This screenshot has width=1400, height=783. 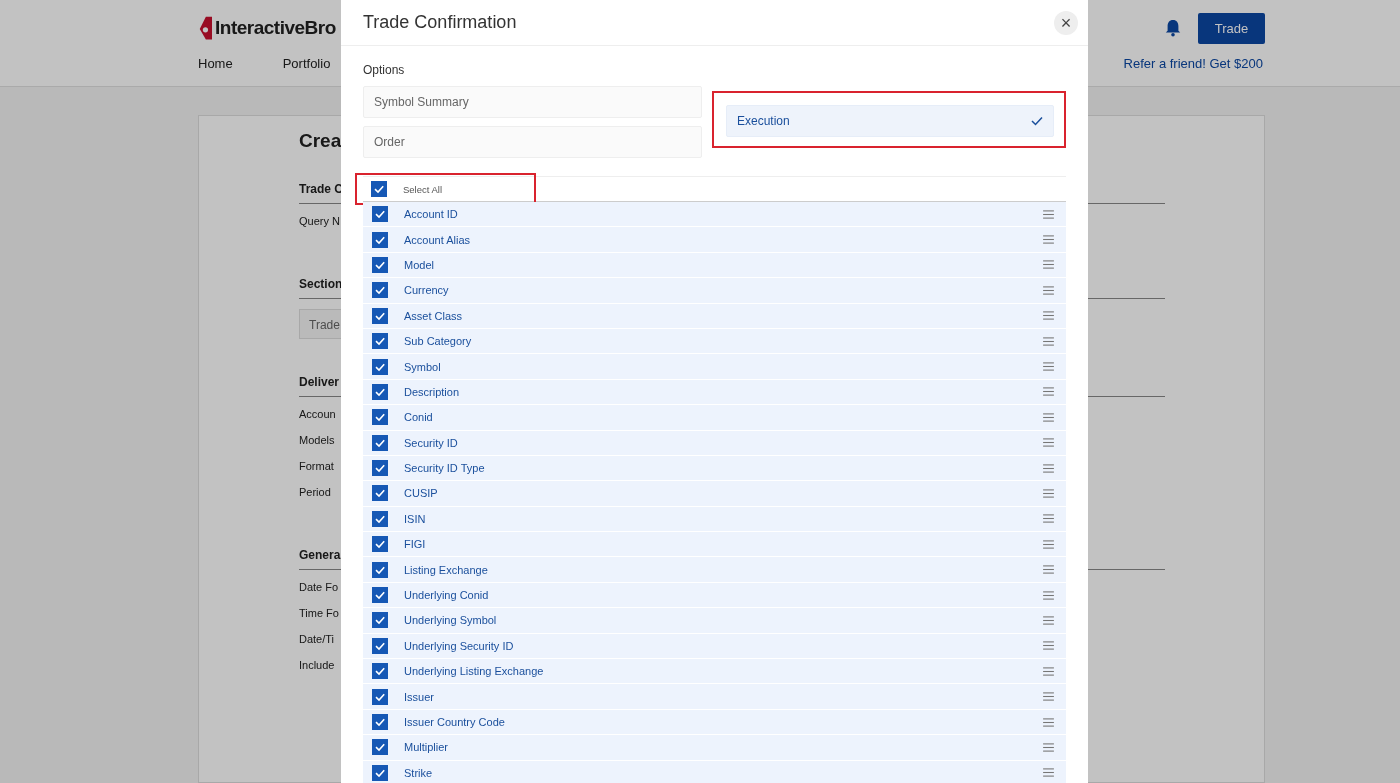 What do you see at coordinates (426, 747) in the screenshot?
I see `field-name: Multiplier` at bounding box center [426, 747].